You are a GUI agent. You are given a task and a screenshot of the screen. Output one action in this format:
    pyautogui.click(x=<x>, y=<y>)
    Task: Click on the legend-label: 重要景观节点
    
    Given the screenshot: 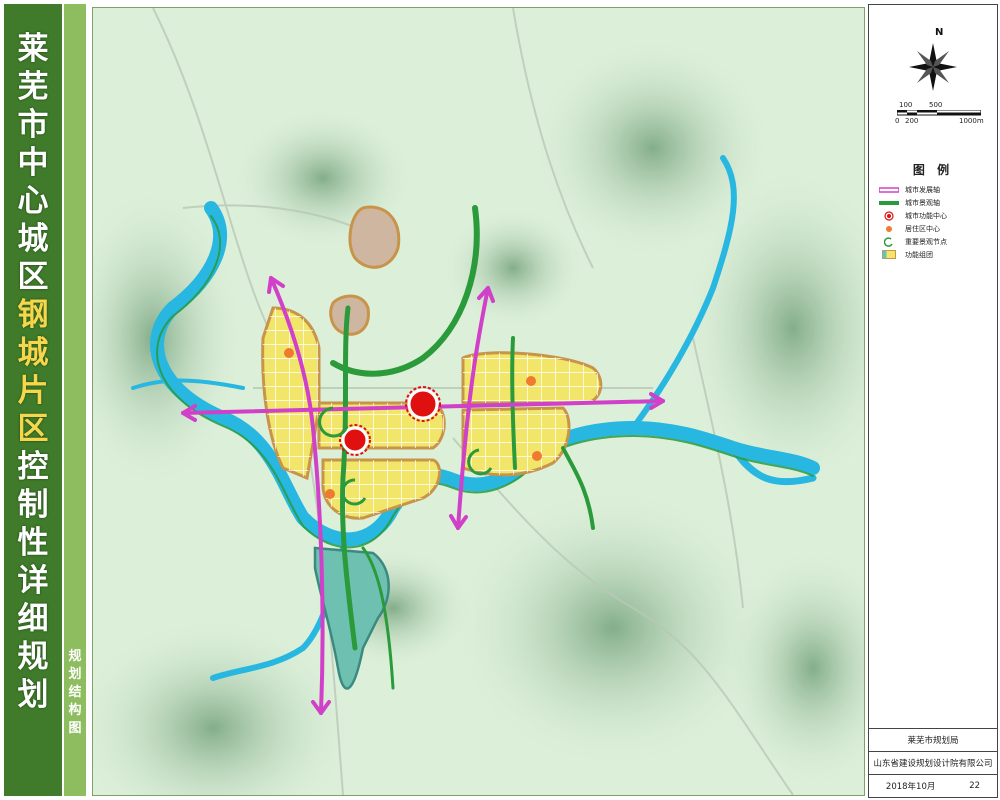 What is the action you would take?
    pyautogui.click(x=926, y=241)
    